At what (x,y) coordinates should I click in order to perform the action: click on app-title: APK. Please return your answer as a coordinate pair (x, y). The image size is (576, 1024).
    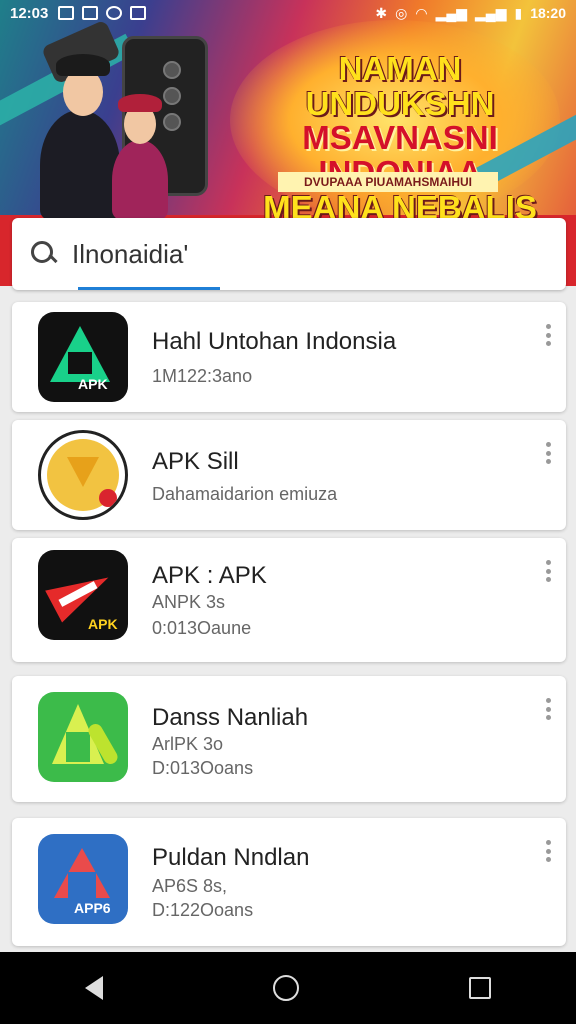
    Looking at the image, I should click on (209, 576).